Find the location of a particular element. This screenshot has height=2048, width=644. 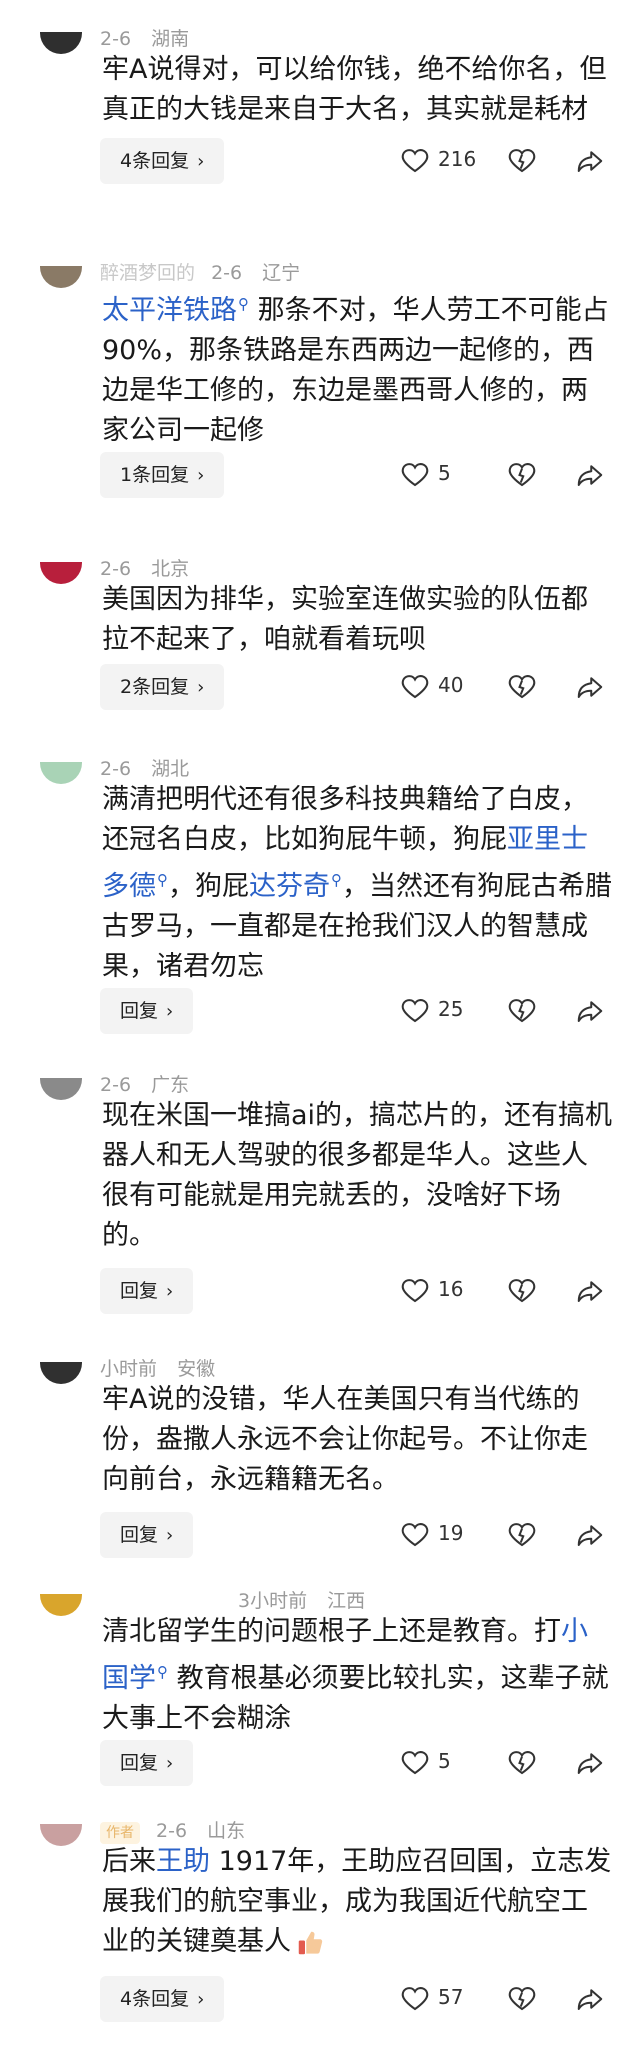

comment-location: 江西 is located at coordinates (346, 1601).